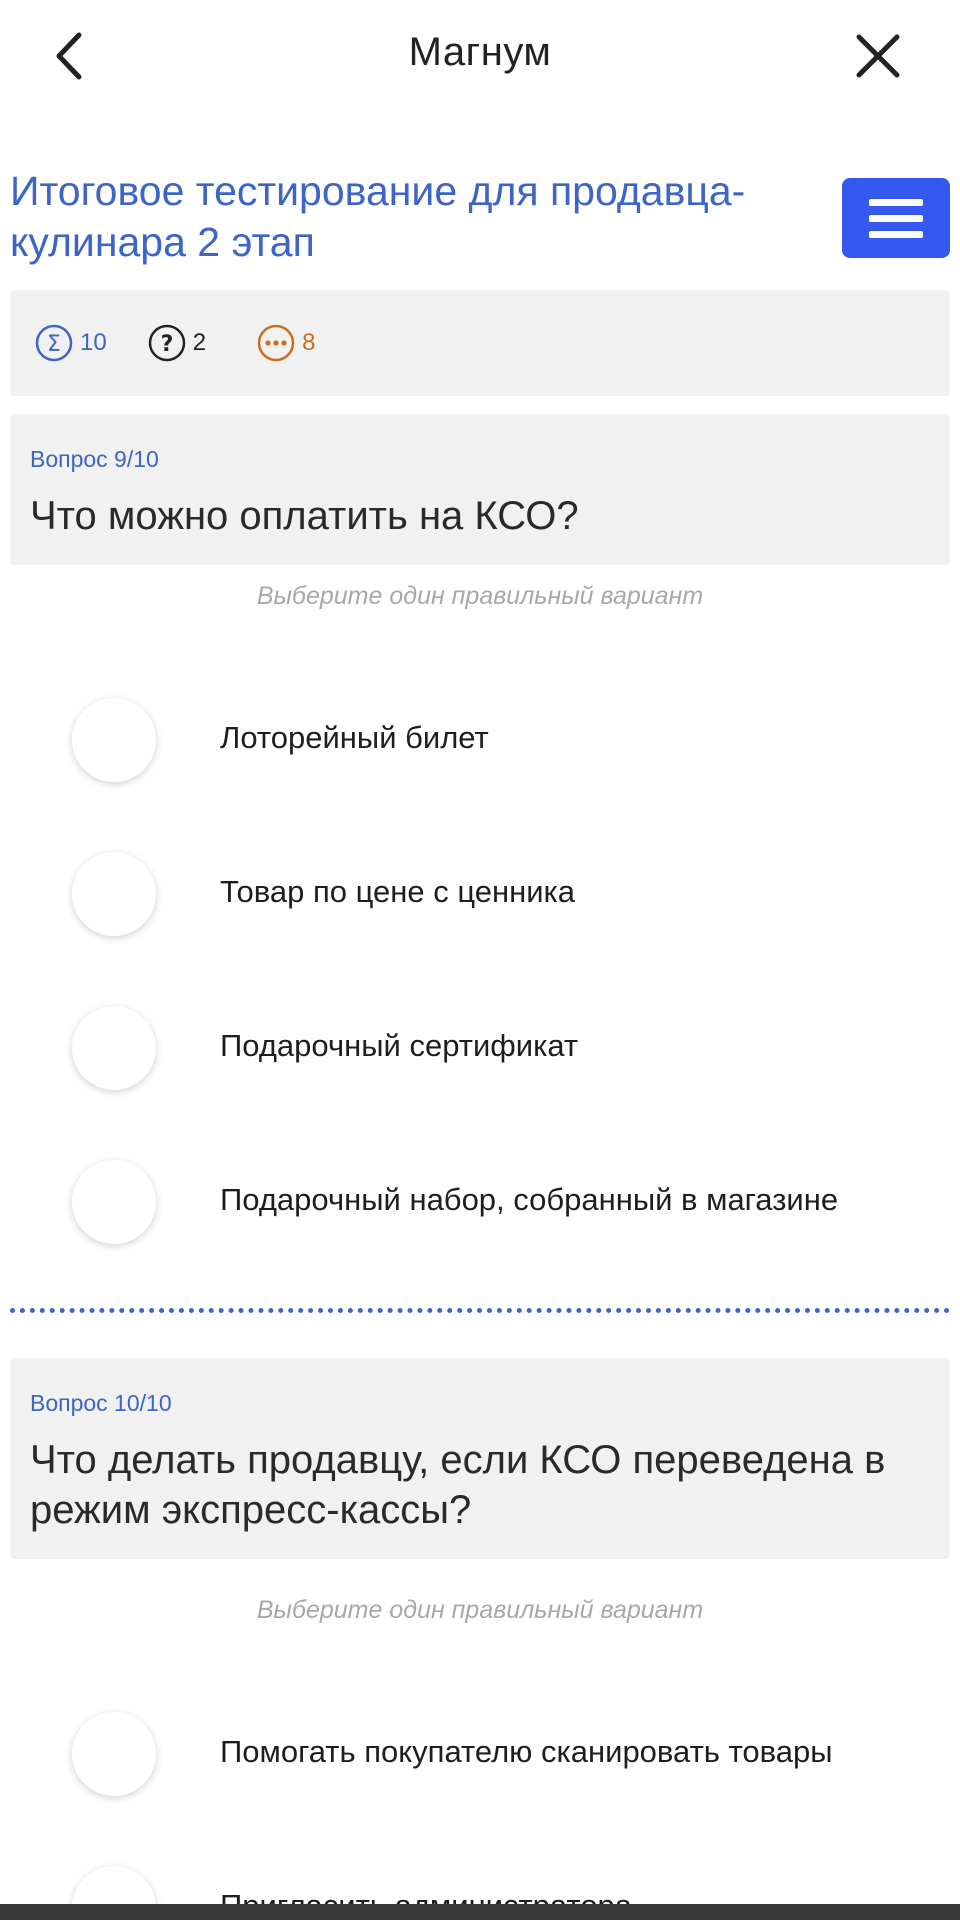 This screenshot has height=1920, width=960. Describe the element at coordinates (199, 342) in the screenshot. I see `stat-unanswered-value: 2` at that location.